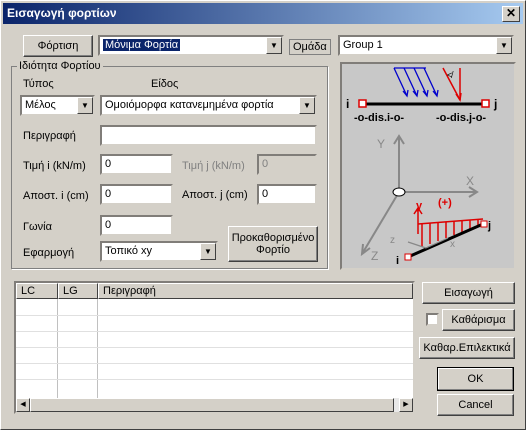  Describe the element at coordinates (362, 103) in the screenshot. I see `node-i-icon` at that location.